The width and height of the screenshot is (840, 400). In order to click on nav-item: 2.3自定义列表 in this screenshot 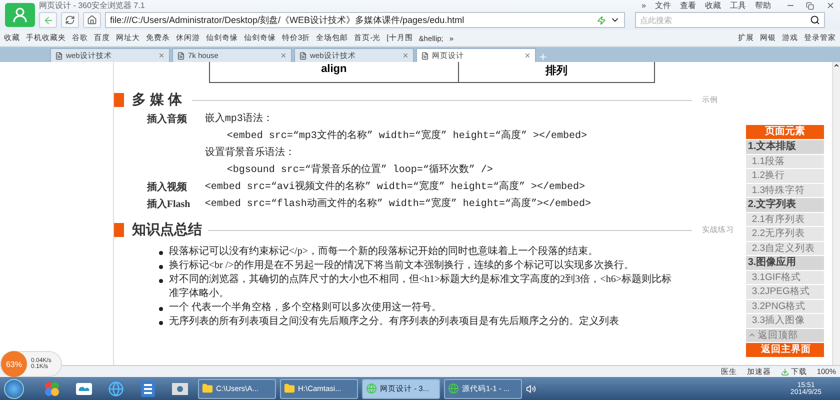, I will do `click(785, 248)`.